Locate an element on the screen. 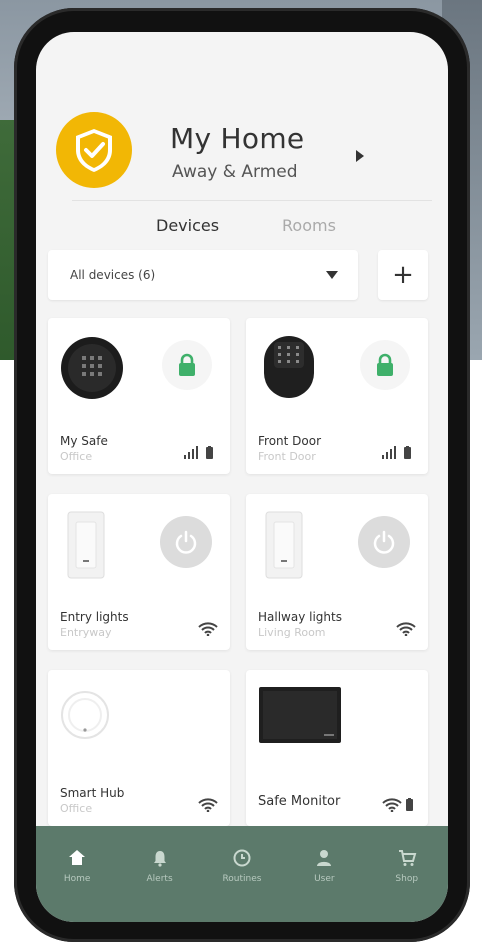 Image resolution: width=482 pixels, height=946 pixels. device-name: My Safe is located at coordinates (84, 441).